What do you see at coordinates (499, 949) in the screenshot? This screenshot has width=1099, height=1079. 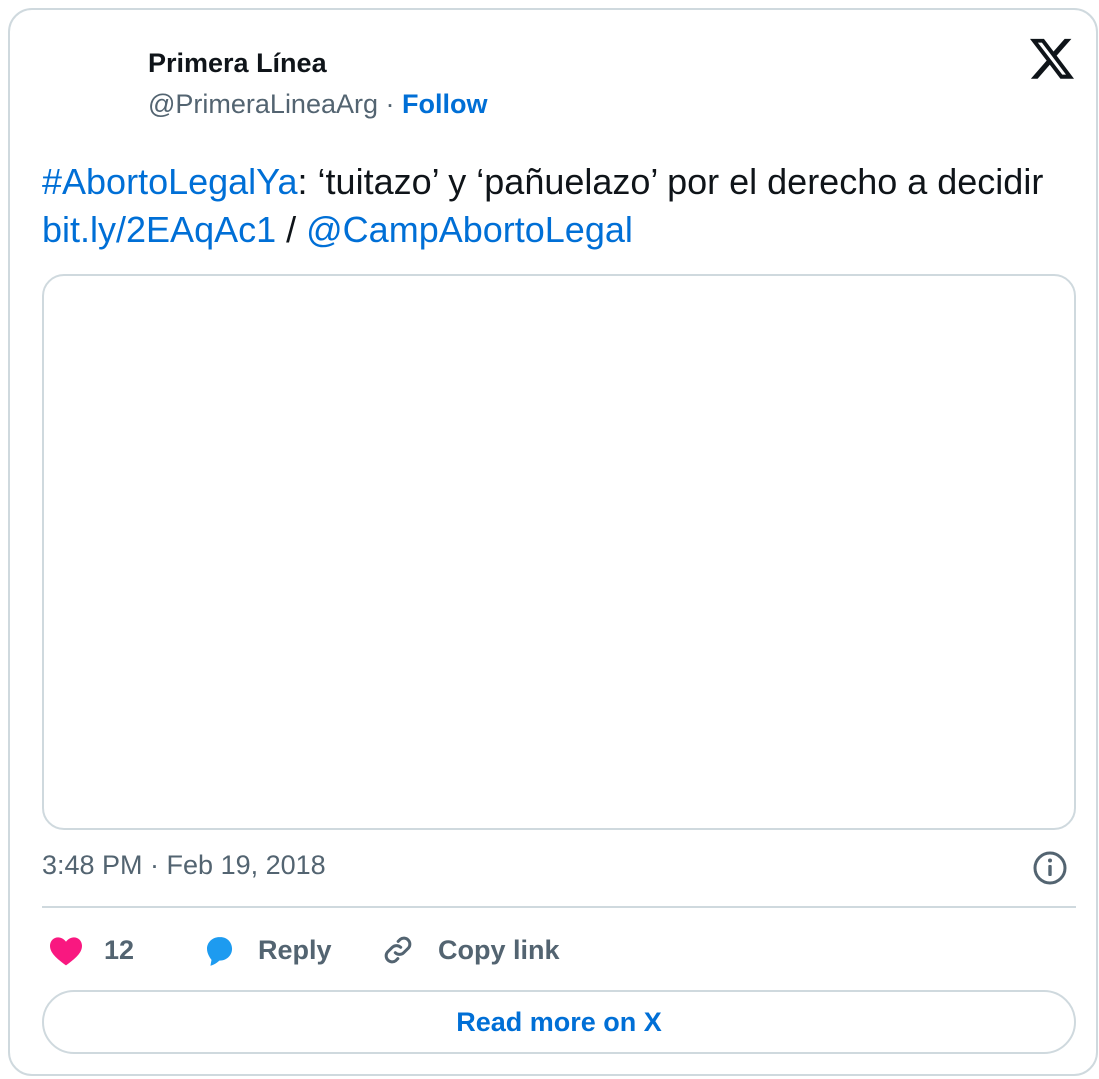 I see `copy-link-label: Copy link` at bounding box center [499, 949].